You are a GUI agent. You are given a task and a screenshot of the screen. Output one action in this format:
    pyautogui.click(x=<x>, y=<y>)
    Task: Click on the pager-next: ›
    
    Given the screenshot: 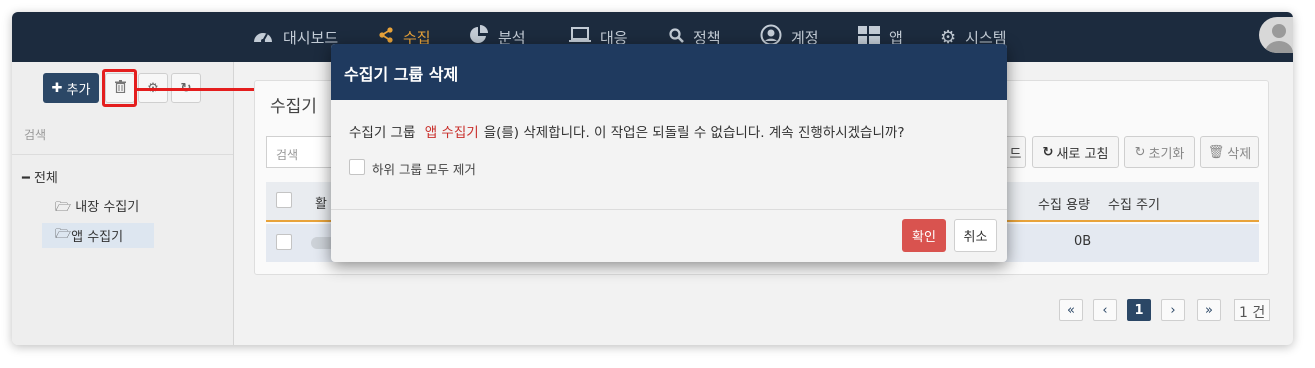 What is the action you would take?
    pyautogui.click(x=1173, y=310)
    